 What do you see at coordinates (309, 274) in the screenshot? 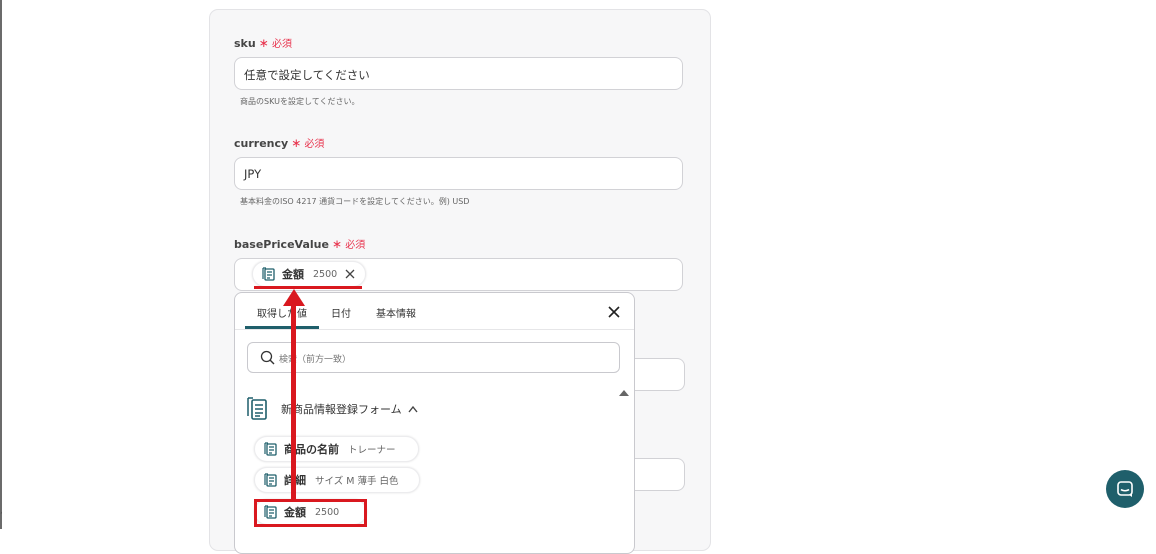
I see `base-price-token: 金額 2500` at bounding box center [309, 274].